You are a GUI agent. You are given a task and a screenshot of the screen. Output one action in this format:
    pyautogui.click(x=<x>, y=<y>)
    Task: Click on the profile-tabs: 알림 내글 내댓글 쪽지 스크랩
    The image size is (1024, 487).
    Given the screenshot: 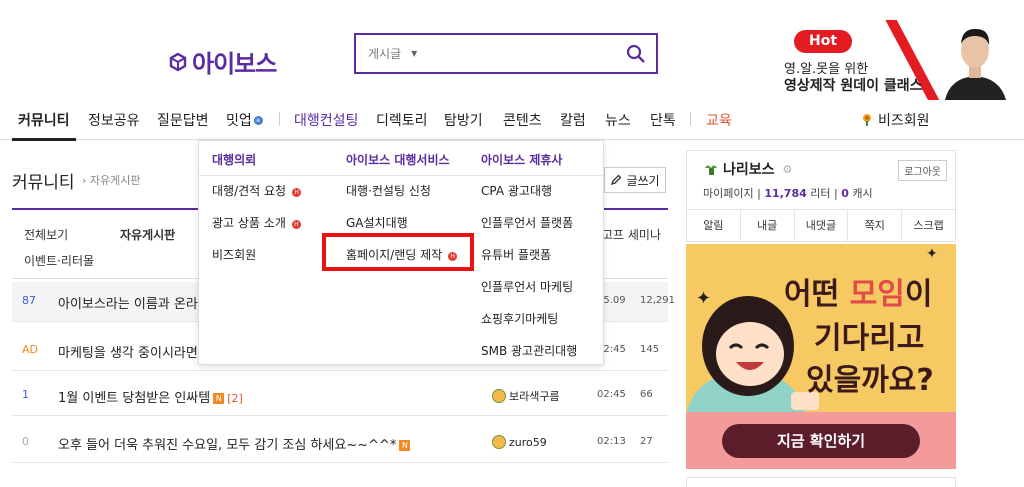 What is the action you would take?
    pyautogui.click(x=821, y=225)
    